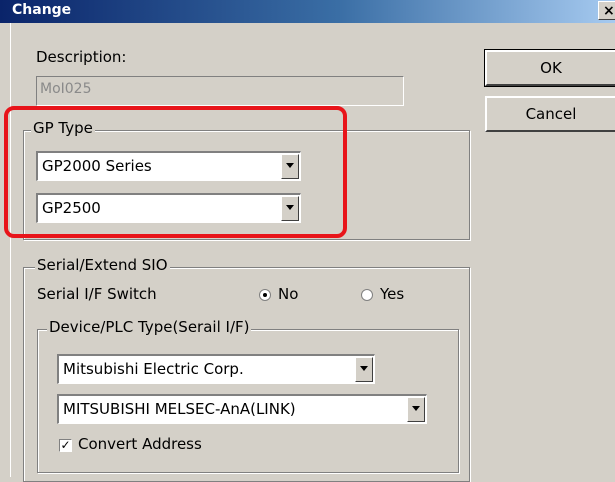 Image resolution: width=615 pixels, height=482 pixels. I want to click on window-left-edge, so click(10, 250).